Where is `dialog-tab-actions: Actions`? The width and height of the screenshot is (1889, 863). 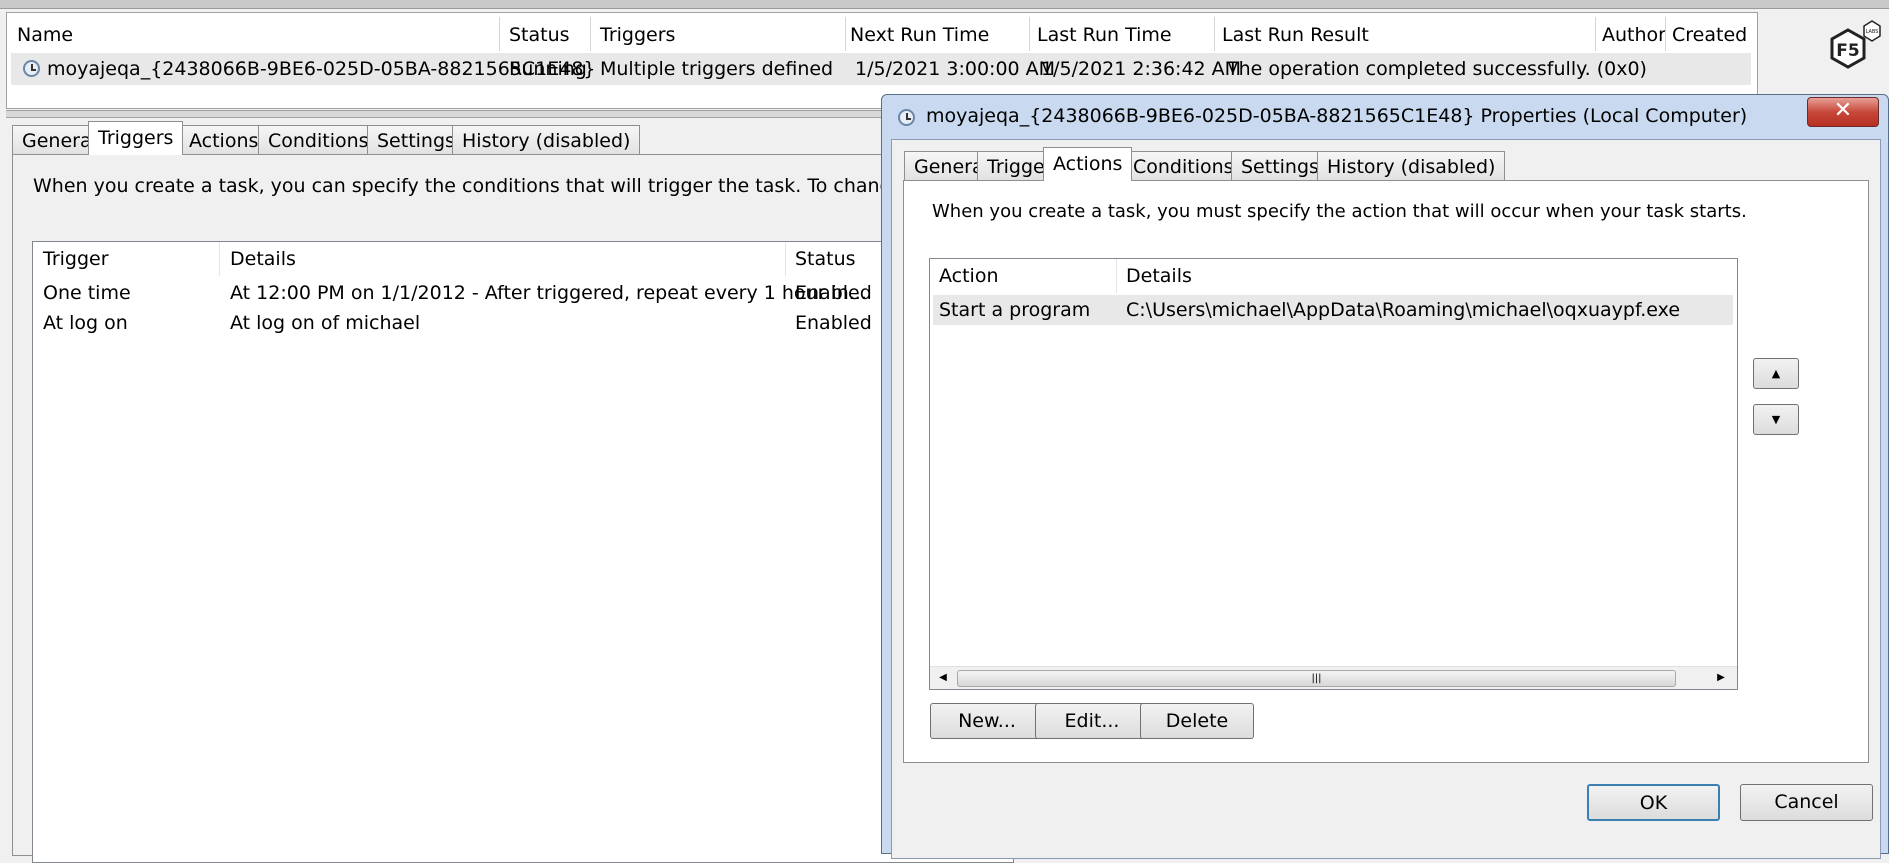 dialog-tab-actions: Actions is located at coordinates (1088, 164).